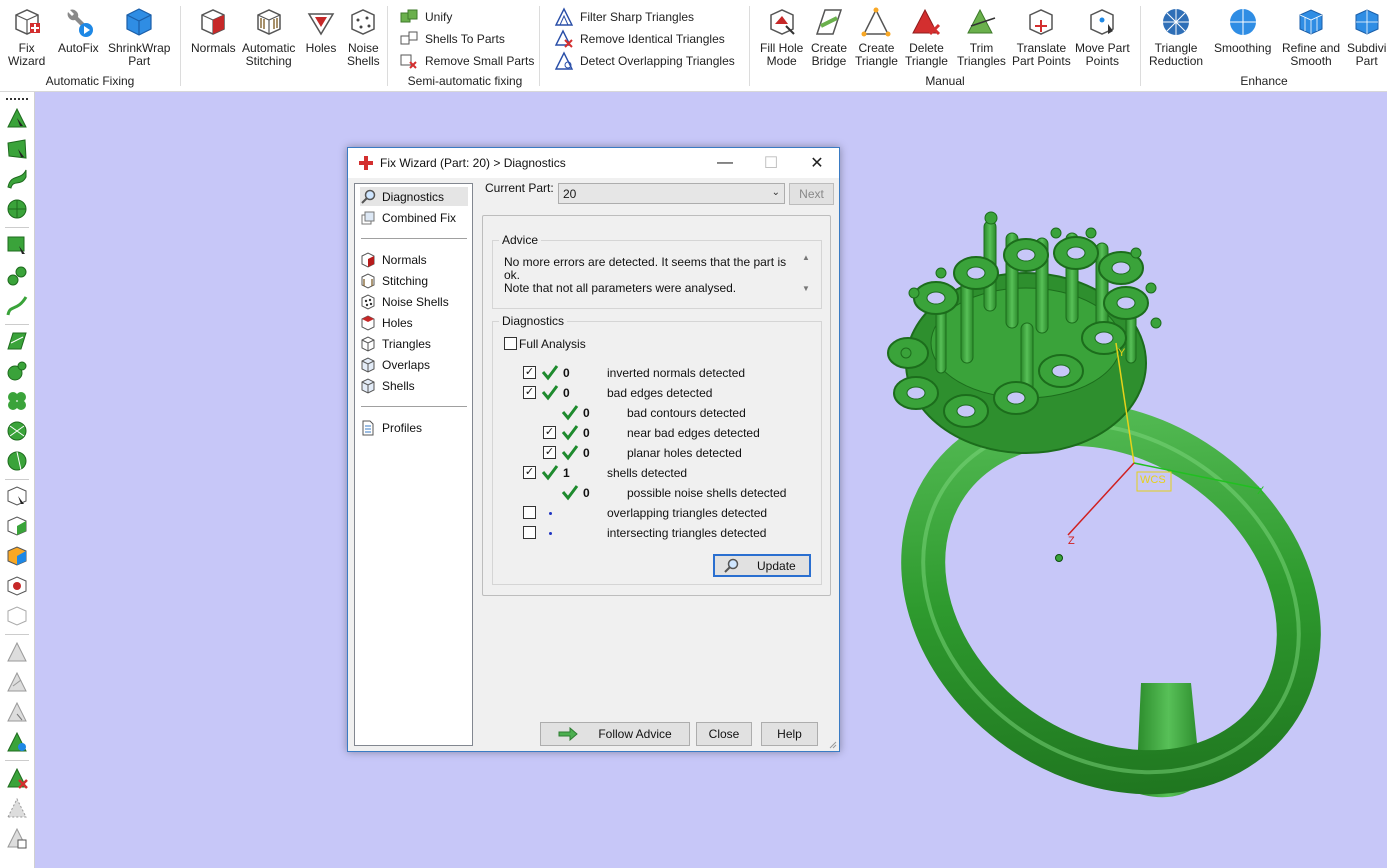 Image resolution: width=1387 pixels, height=868 pixels. I want to click on scroll-up-icon: ▲, so click(806, 257).